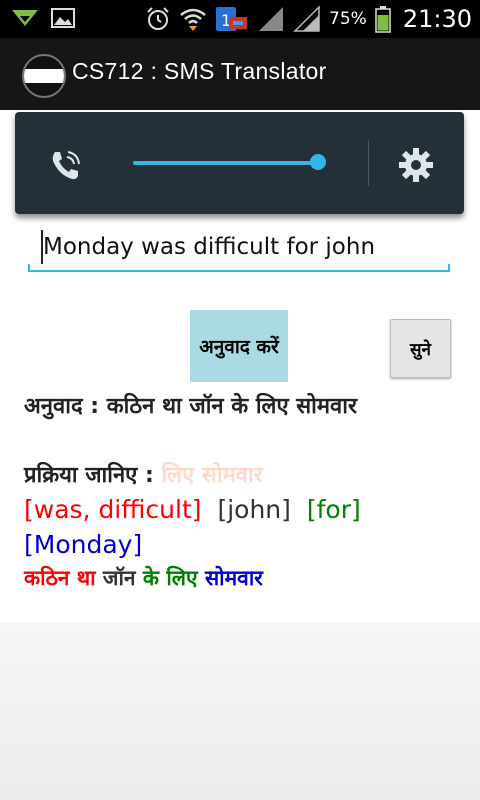 Image resolution: width=480 pixels, height=800 pixels. I want to click on wifi-icon, so click(193, 19).